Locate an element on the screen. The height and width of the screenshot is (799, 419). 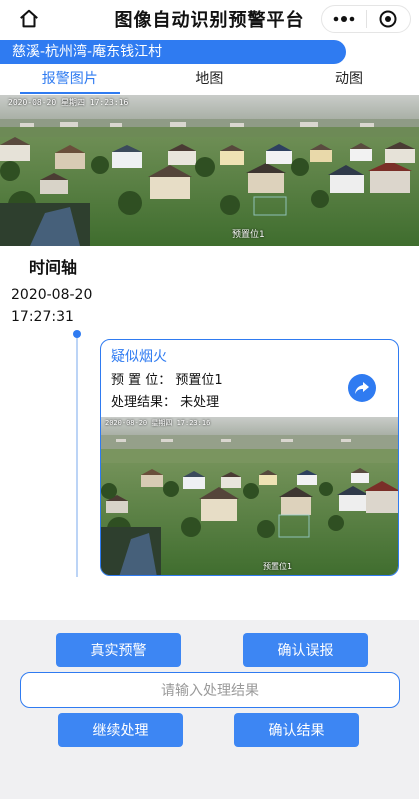
tab-bar: 报警图片 地图 动图 is located at coordinates (209, 80).